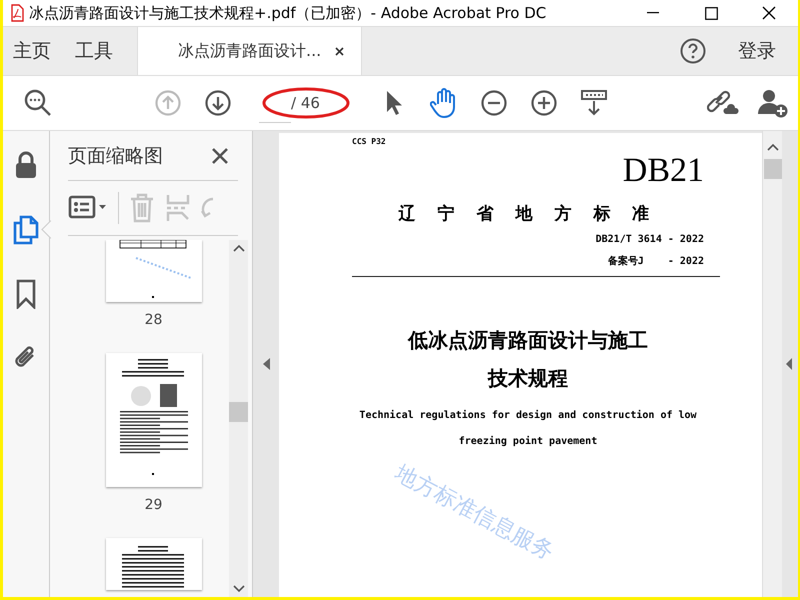 The height and width of the screenshot is (600, 800). Describe the element at coordinates (528, 415) in the screenshot. I see `english-title: Technical regulations for design and construction of low` at that location.